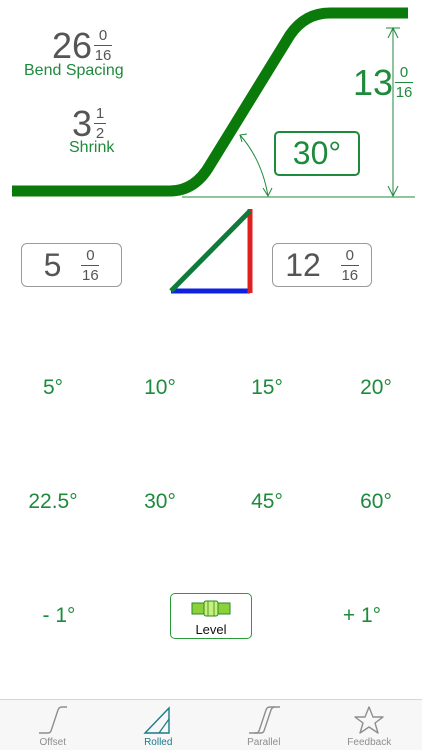  I want to click on bend-spacing-value: 26 0 16, so click(82, 45).